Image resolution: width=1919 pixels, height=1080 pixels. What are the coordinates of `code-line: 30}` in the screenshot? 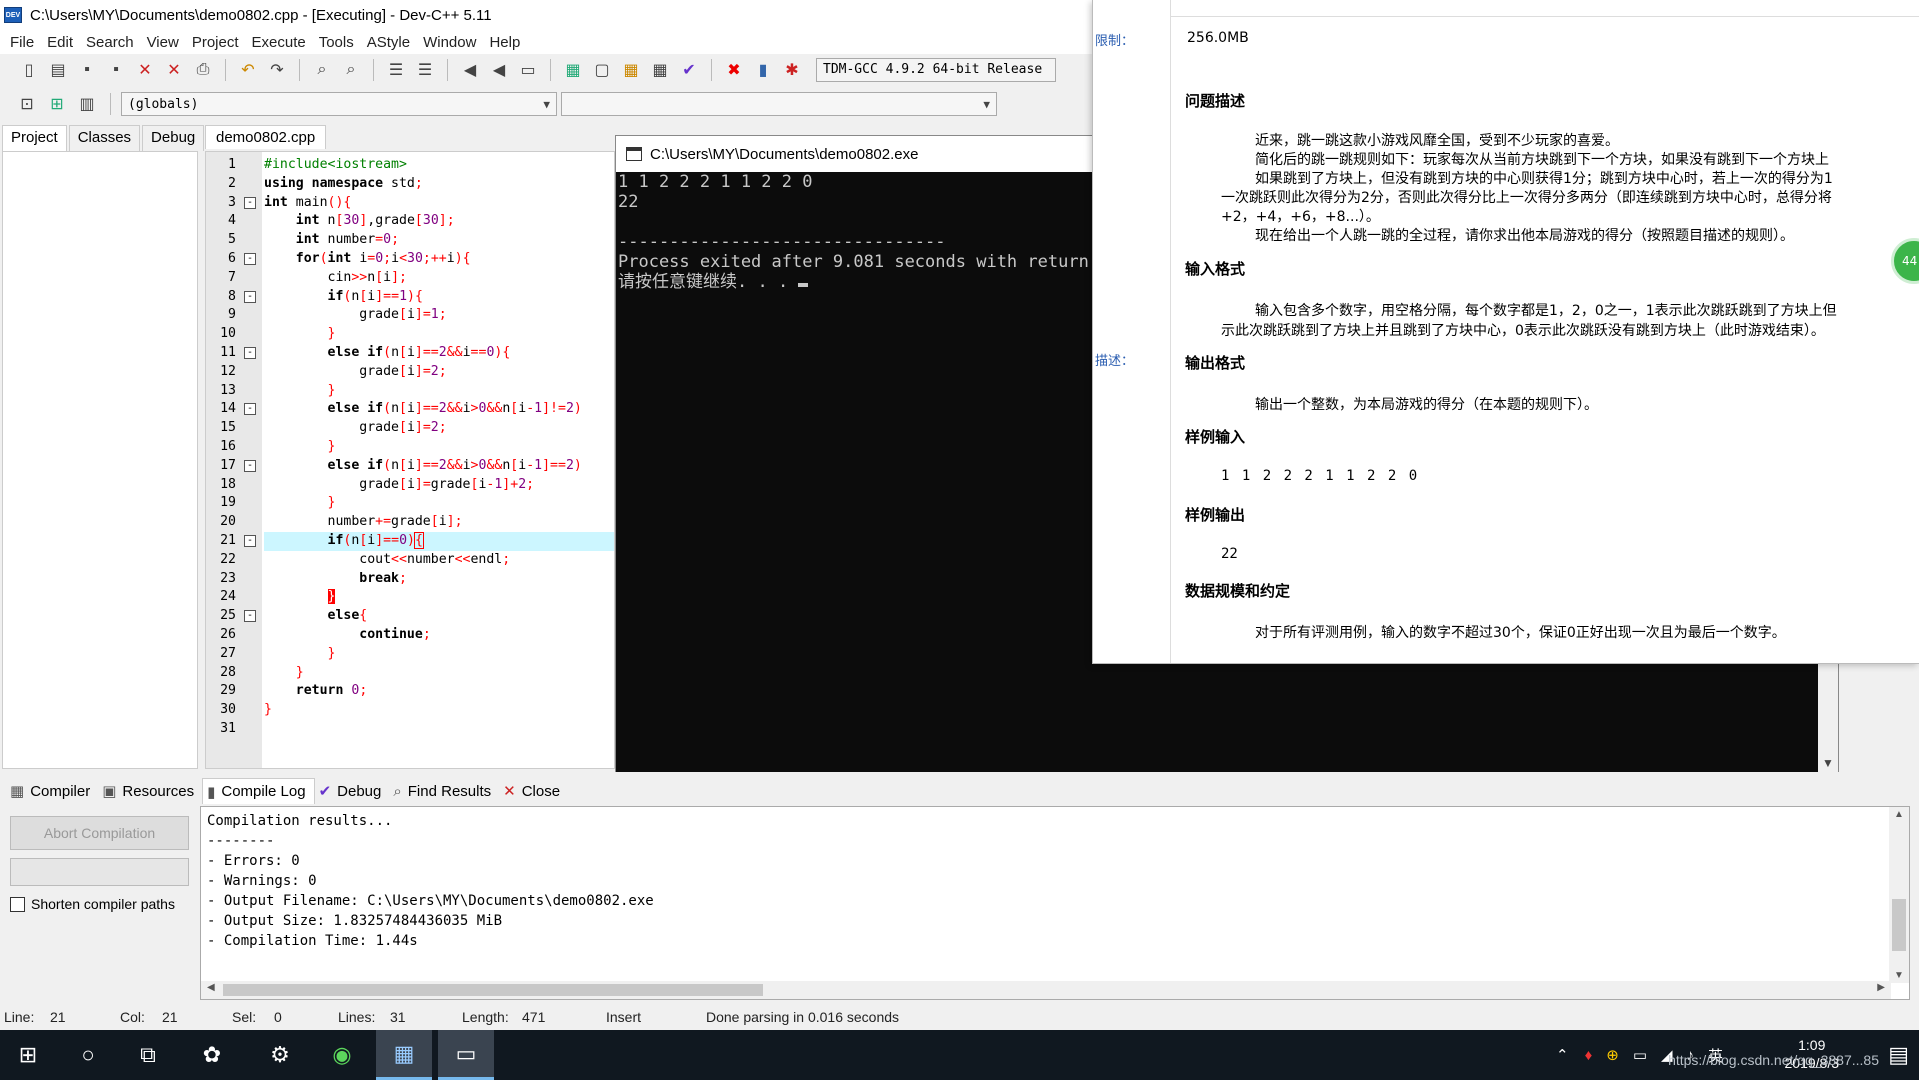 It's located at (410, 710).